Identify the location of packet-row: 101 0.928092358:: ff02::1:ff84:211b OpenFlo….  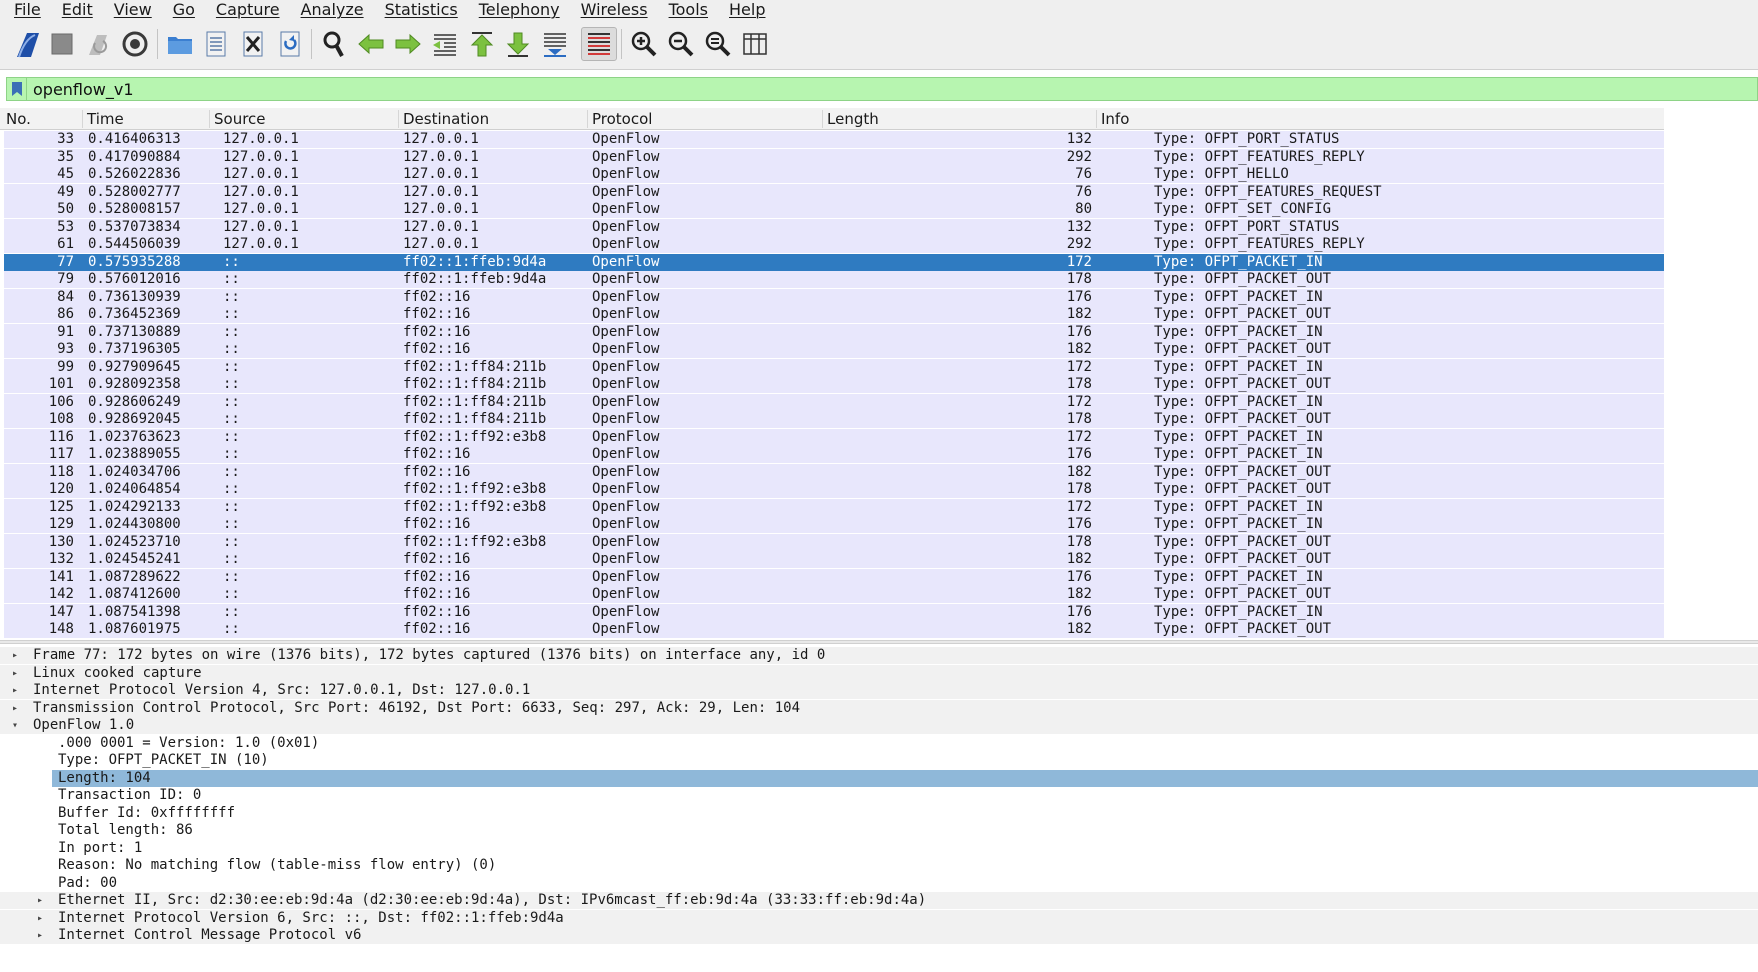
(834, 384).